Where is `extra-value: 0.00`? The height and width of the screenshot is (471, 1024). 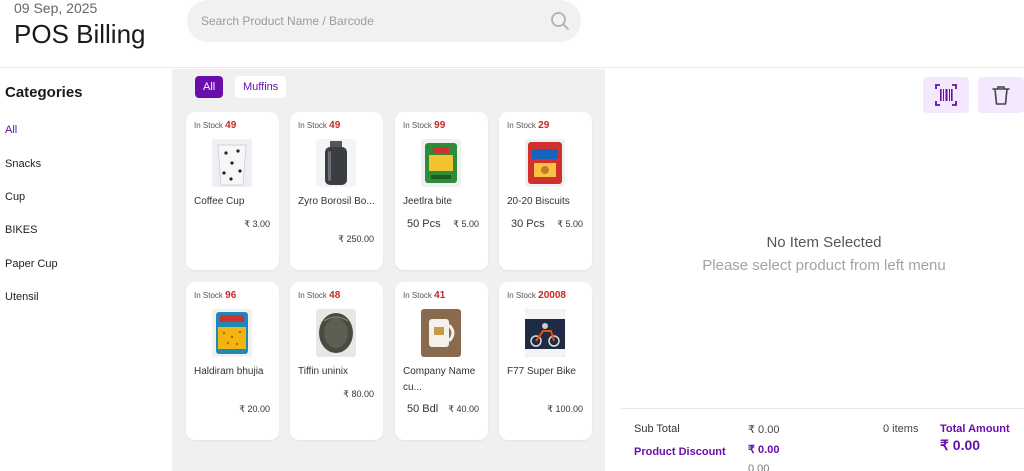
extra-value: 0.00 is located at coordinates (759, 467).